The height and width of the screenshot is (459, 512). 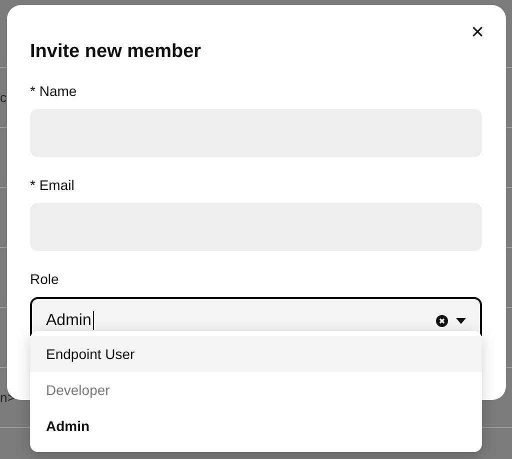 I want to click on clear-icon, so click(x=442, y=320).